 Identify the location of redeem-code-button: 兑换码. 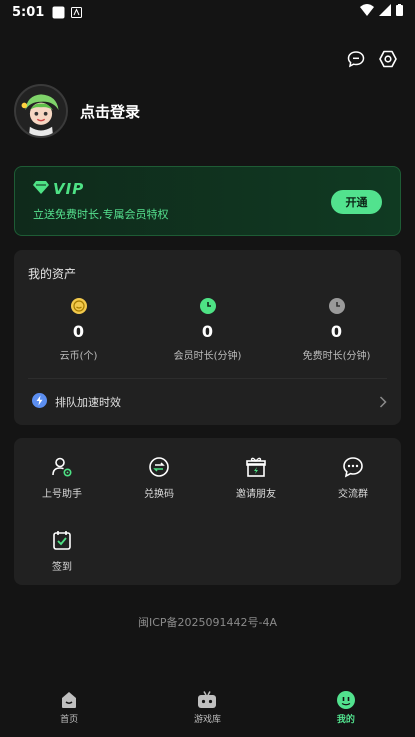
(159, 477).